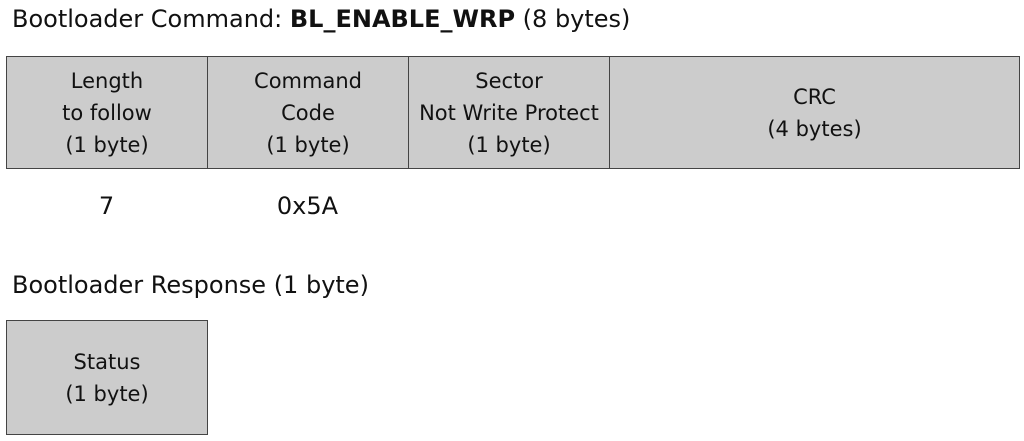 This screenshot has height=441, width=1024. I want to click on field-length-to-follow: Length to follow (1 byte), so click(107, 112).